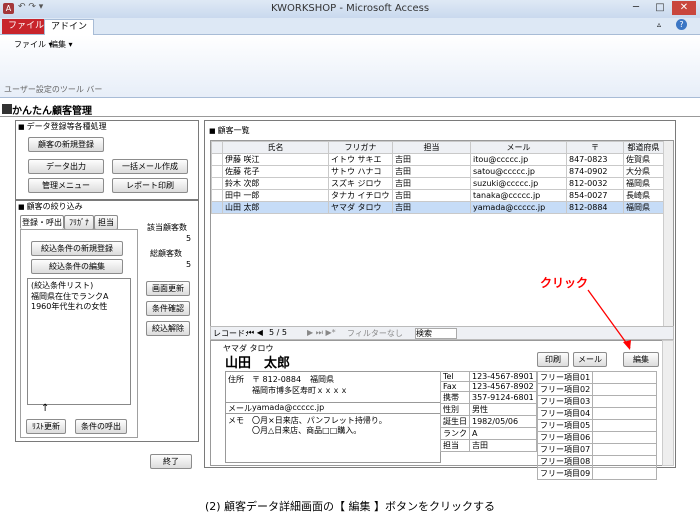 The image size is (700, 520). Describe the element at coordinates (360, 171) in the screenshot. I see `cell: サトウ ハナコ` at that location.